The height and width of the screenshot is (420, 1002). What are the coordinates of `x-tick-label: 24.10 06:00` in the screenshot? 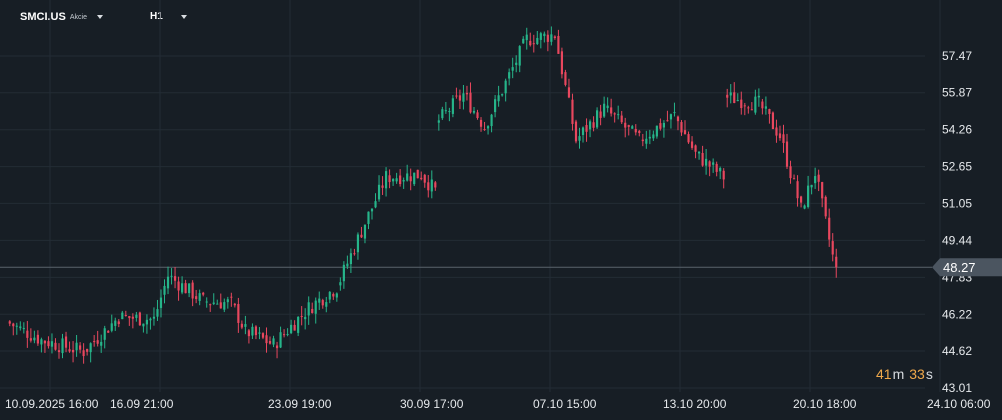 It's located at (959, 404).